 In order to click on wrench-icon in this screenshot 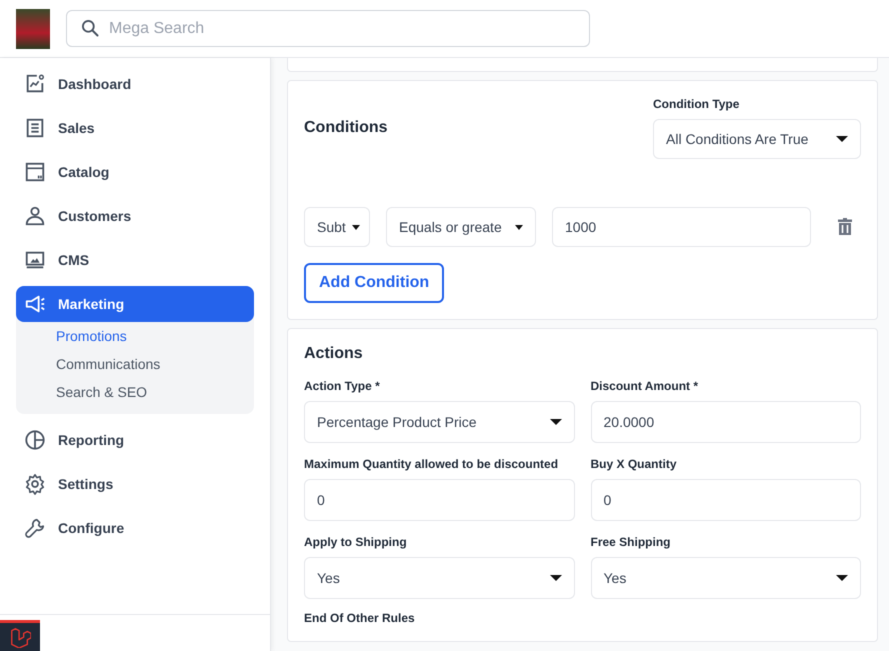, I will do `click(35, 528)`.